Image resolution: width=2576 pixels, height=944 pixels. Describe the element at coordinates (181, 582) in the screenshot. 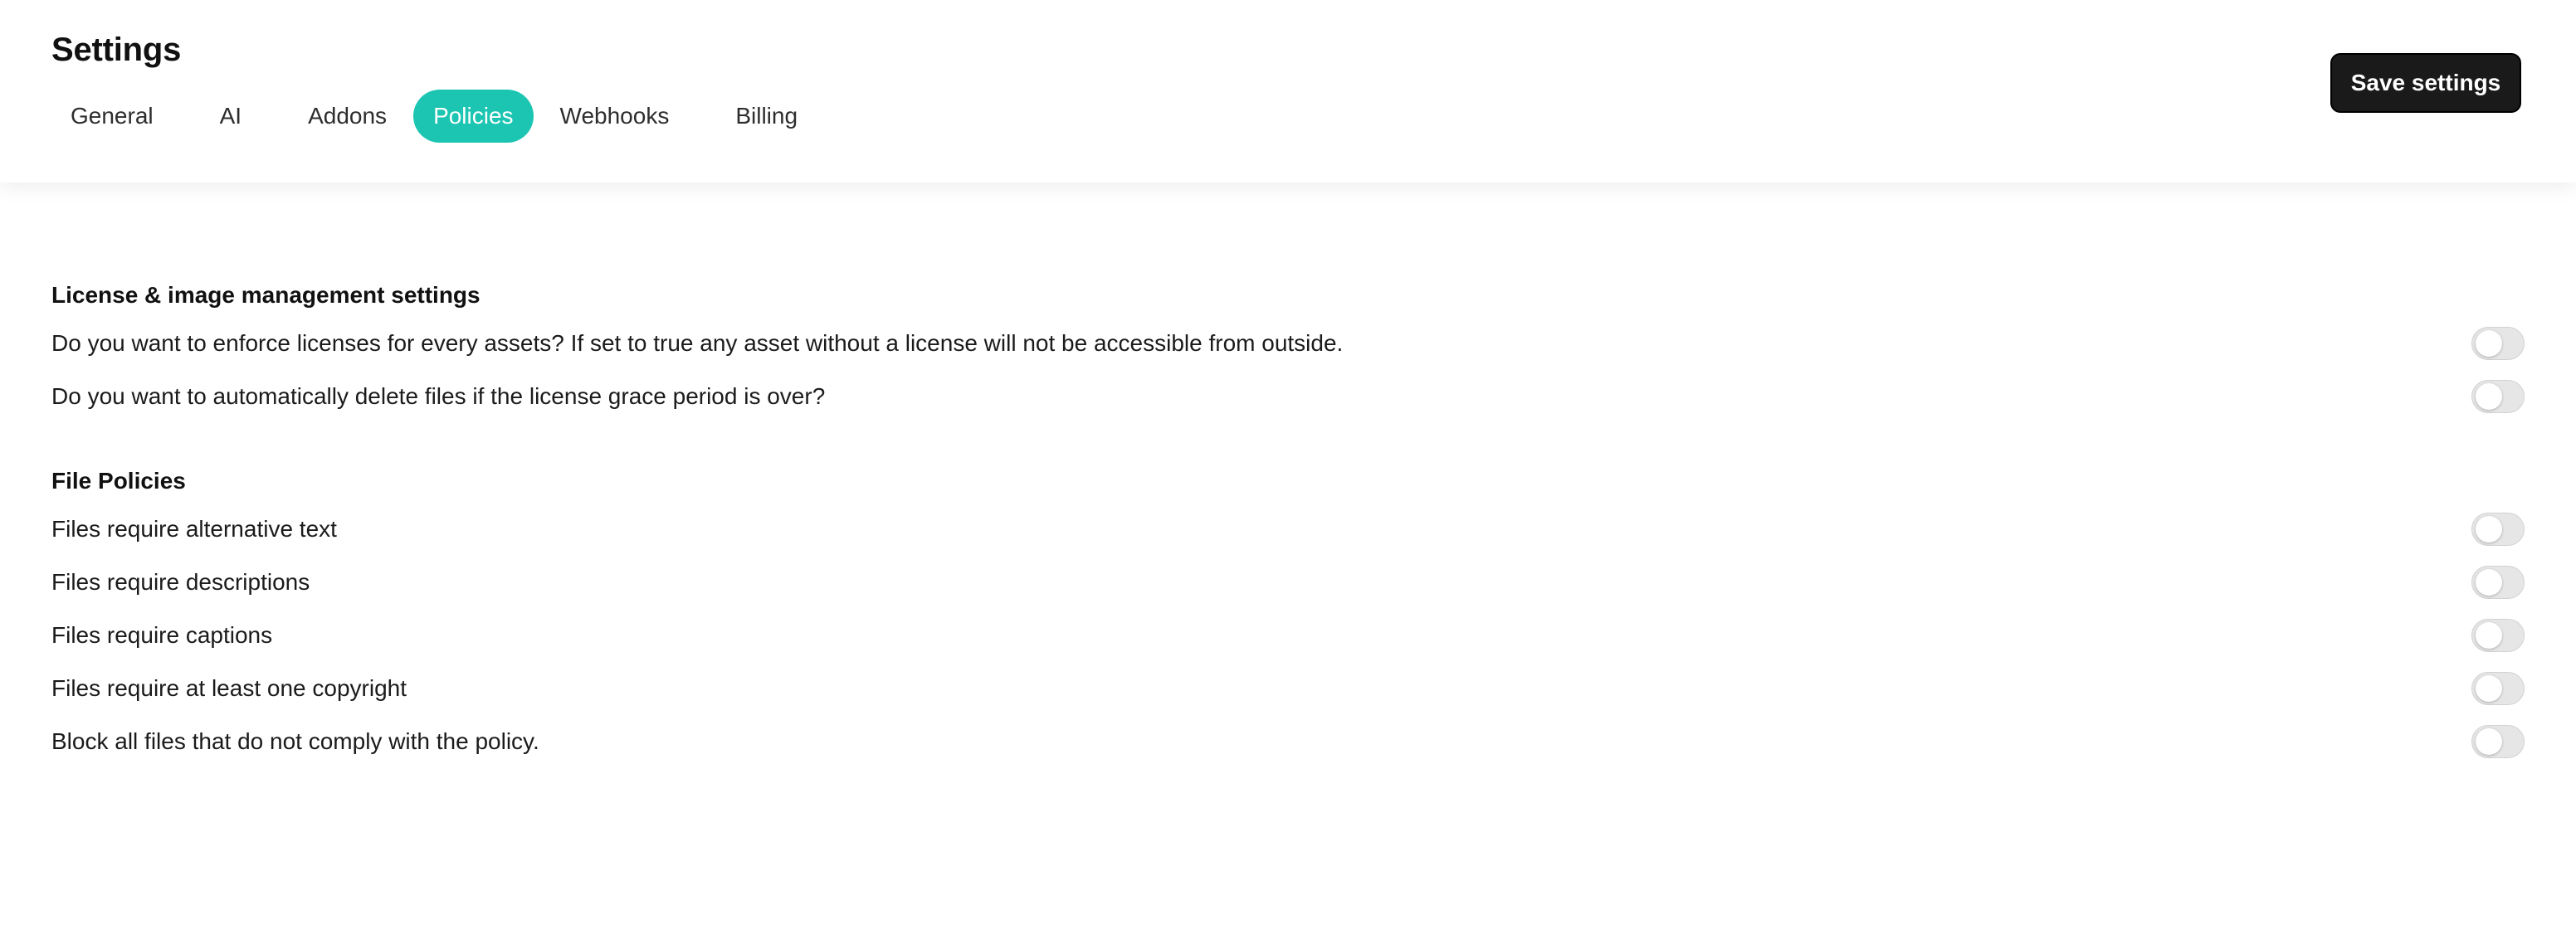

I see `setting-label: Files require descriptions` at that location.